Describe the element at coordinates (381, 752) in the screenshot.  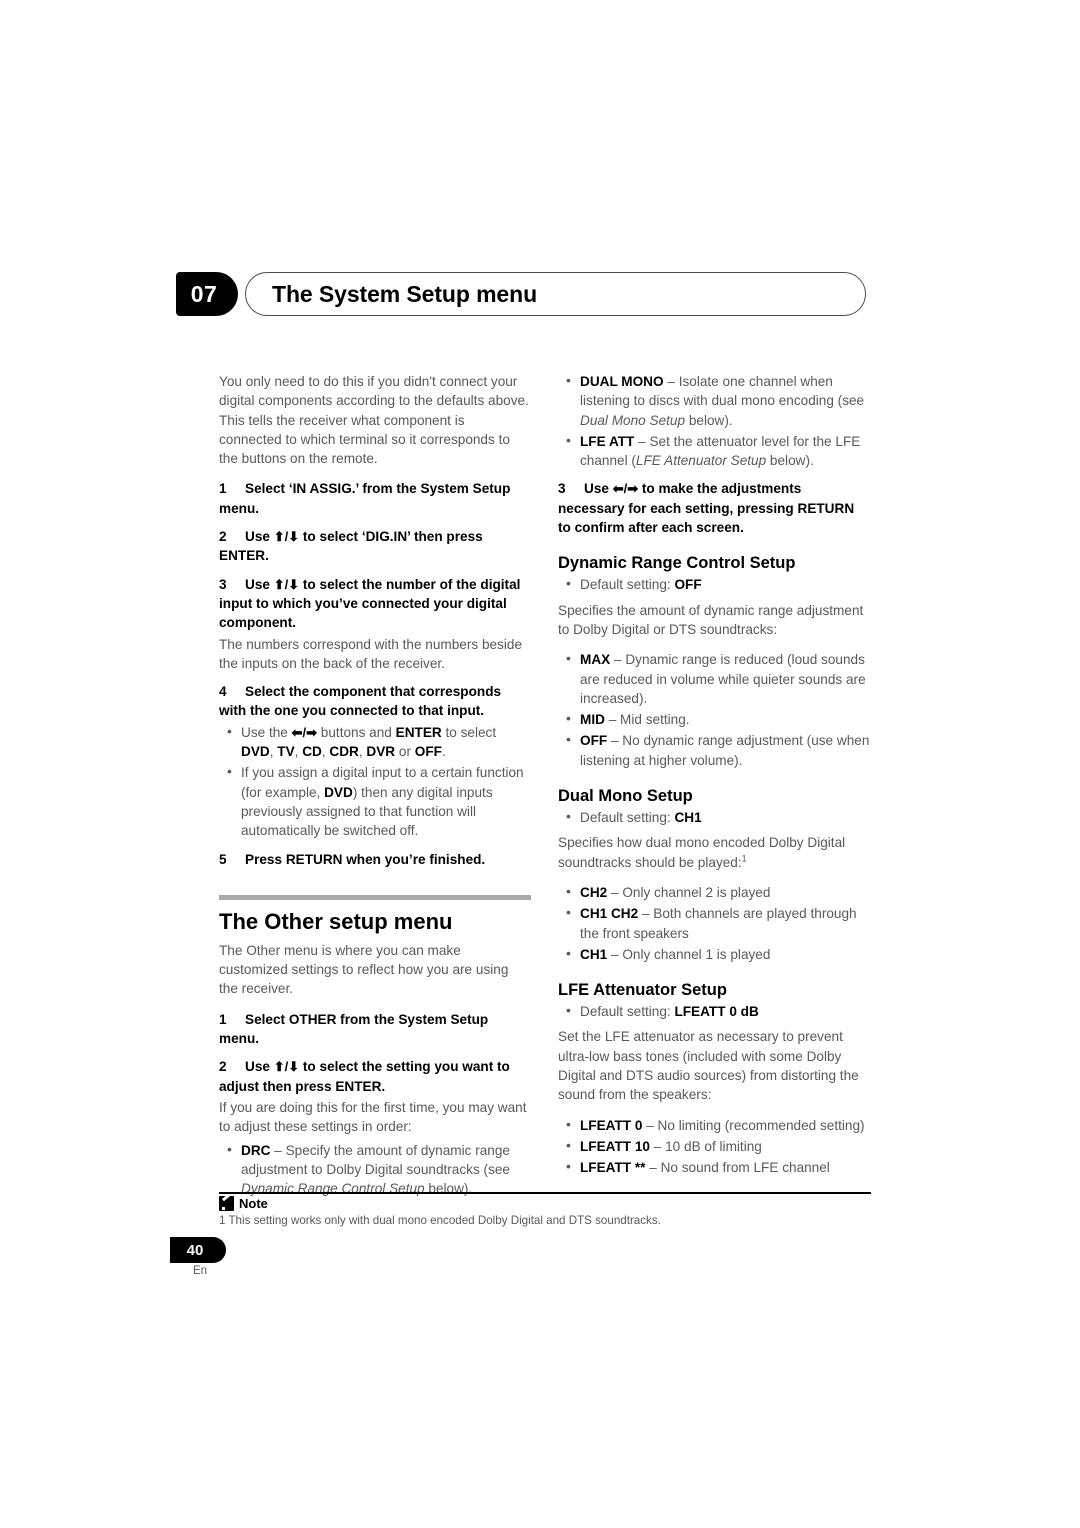
I see `emphasis-bold: DVR` at that location.